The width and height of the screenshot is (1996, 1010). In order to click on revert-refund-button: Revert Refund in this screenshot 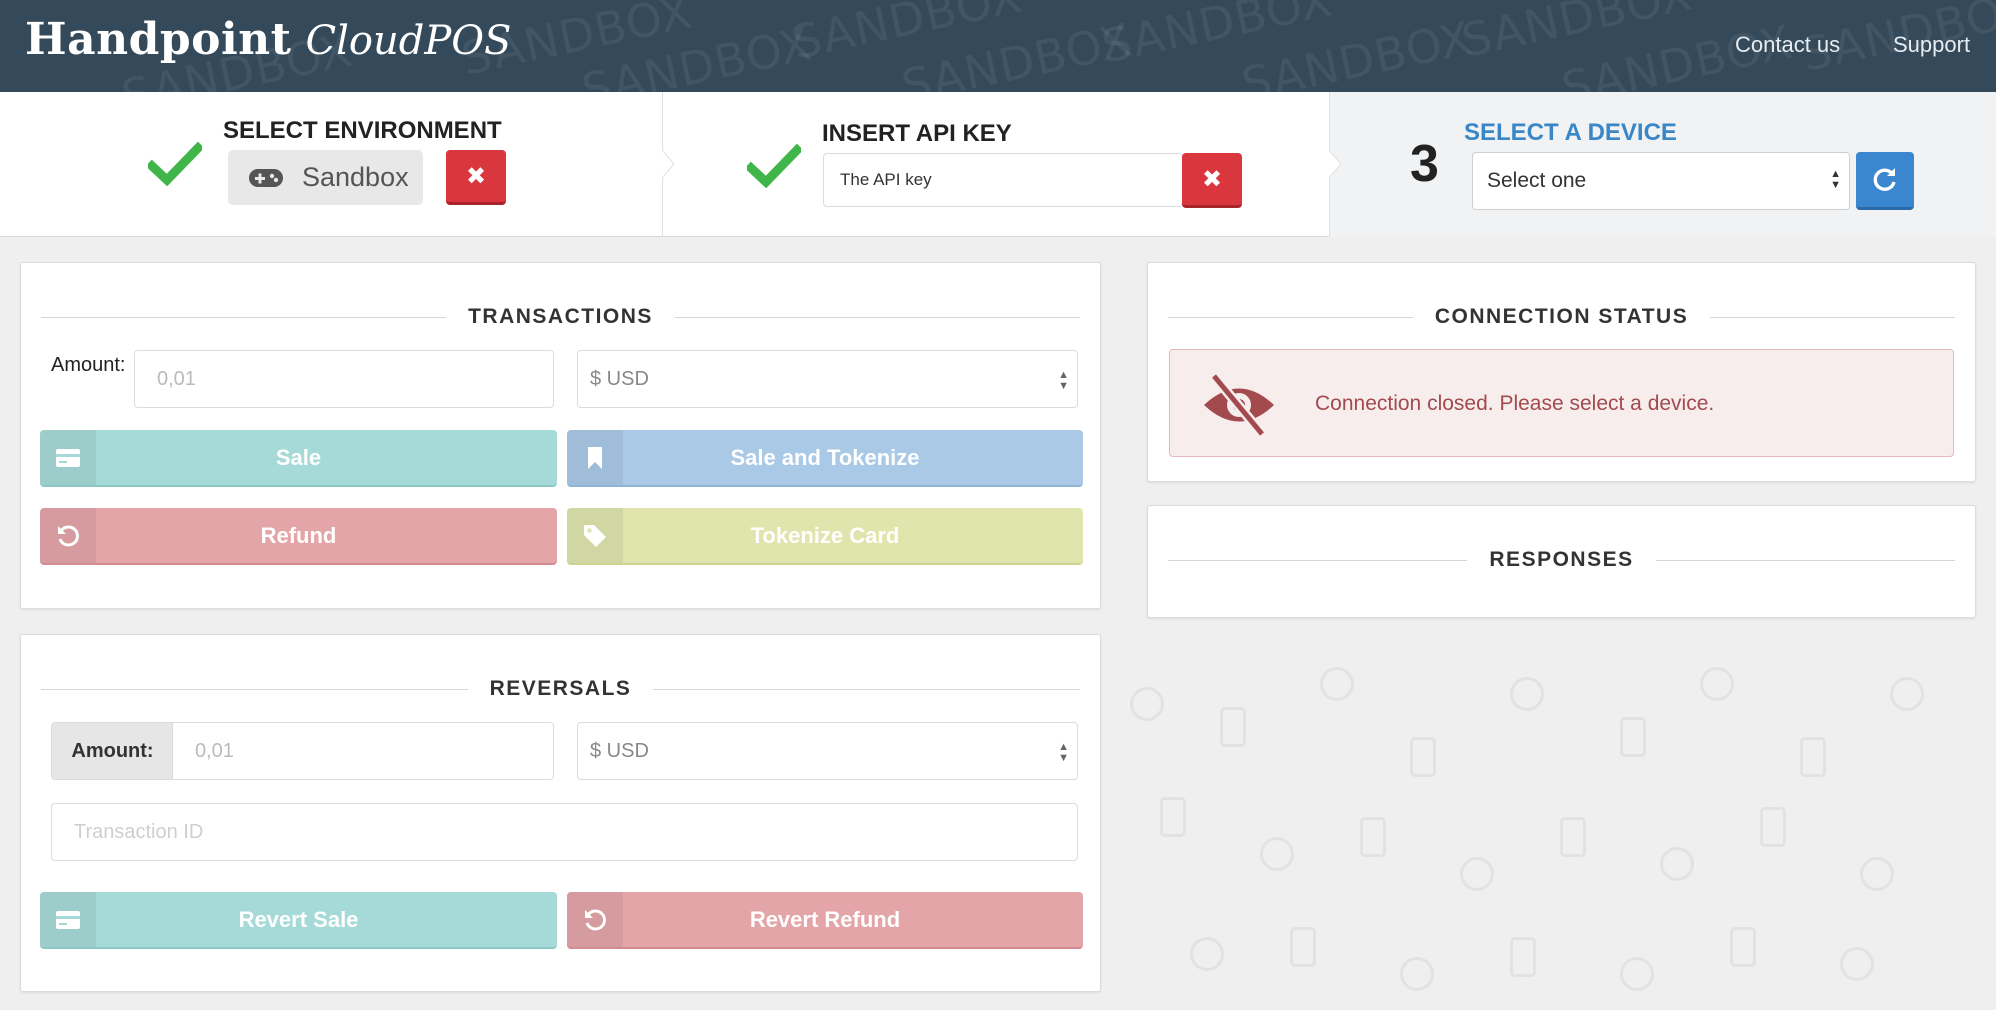, I will do `click(825, 920)`.